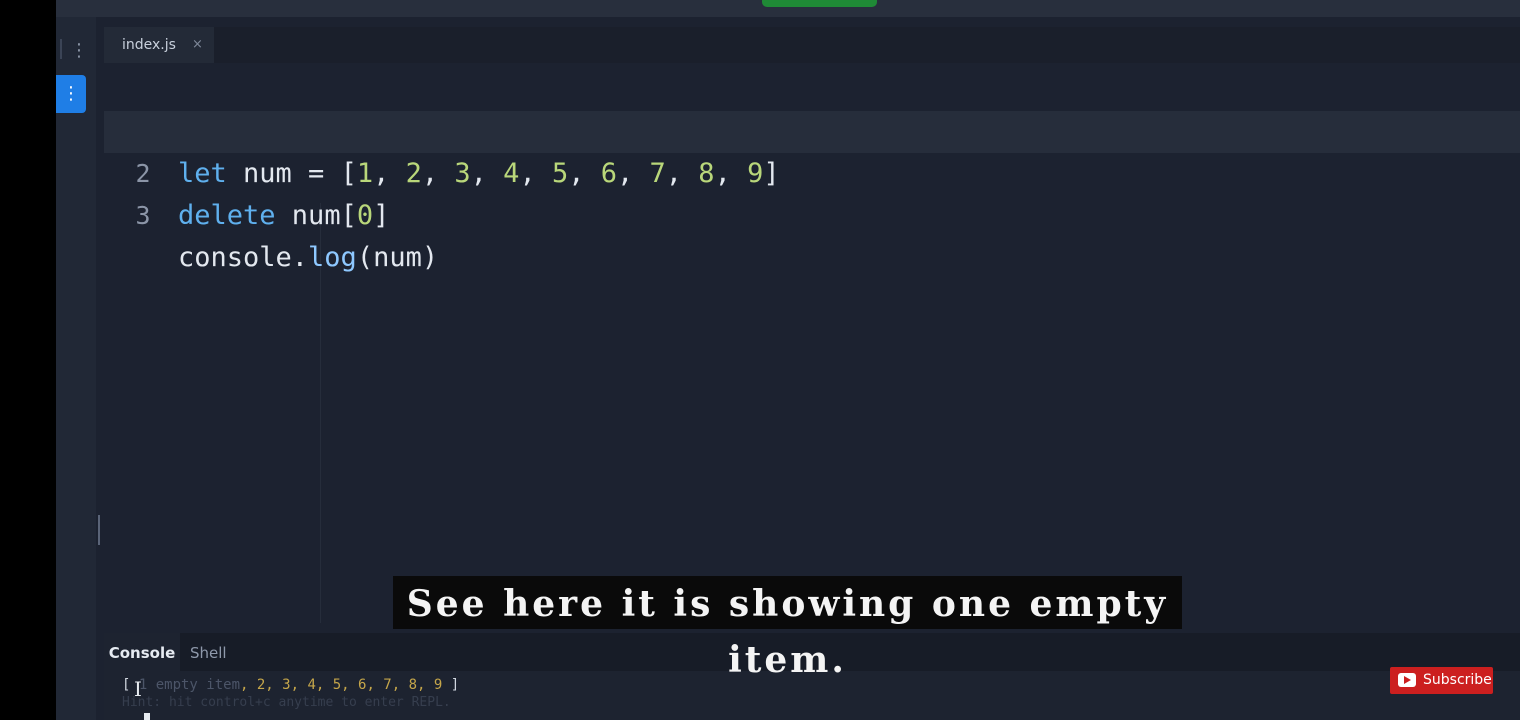  Describe the element at coordinates (143, 215) in the screenshot. I see `line-number: 3` at that location.